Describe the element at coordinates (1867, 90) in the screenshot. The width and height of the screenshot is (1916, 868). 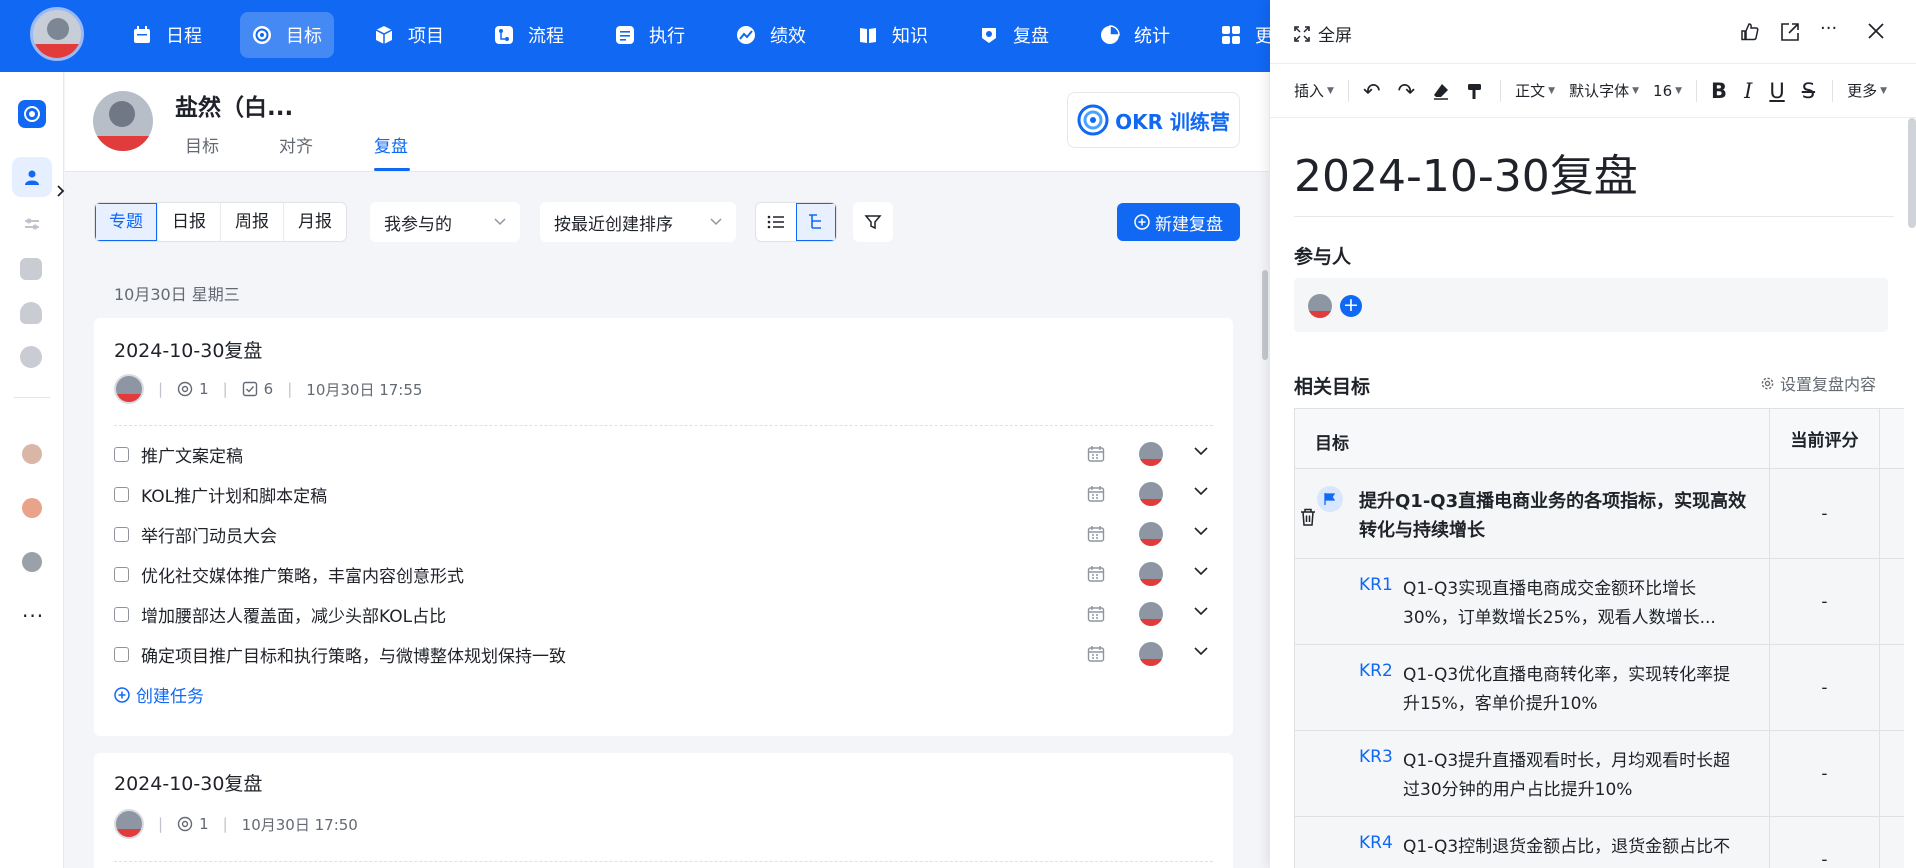
I see `more-format-menu: 更多 ▼` at that location.